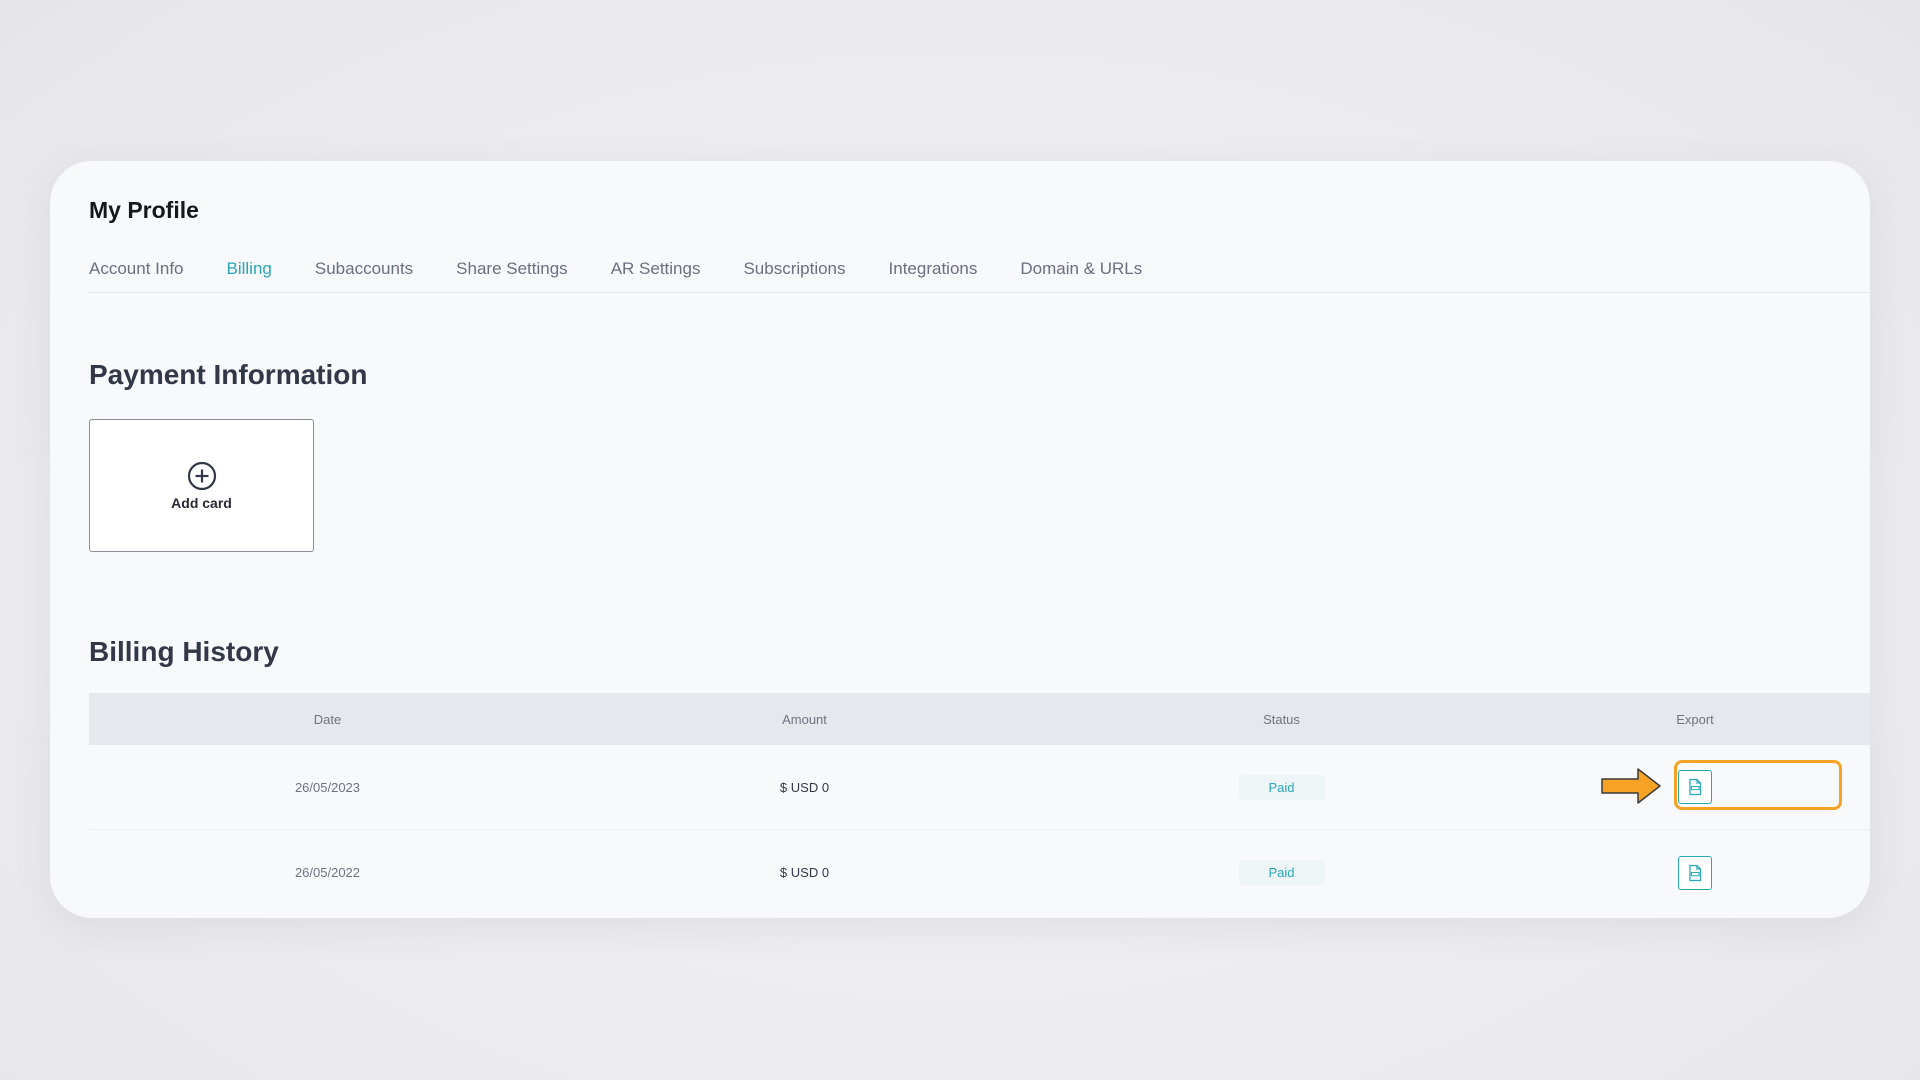 This screenshot has width=1920, height=1080. What do you see at coordinates (656, 275) in the screenshot?
I see `tab-ar-settings: AR Settings` at bounding box center [656, 275].